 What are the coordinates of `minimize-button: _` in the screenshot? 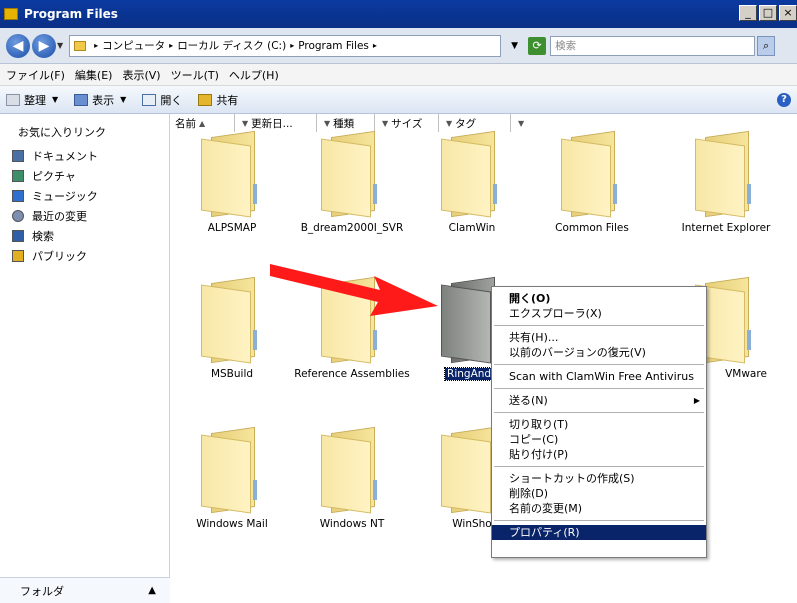 It's located at (748, 13).